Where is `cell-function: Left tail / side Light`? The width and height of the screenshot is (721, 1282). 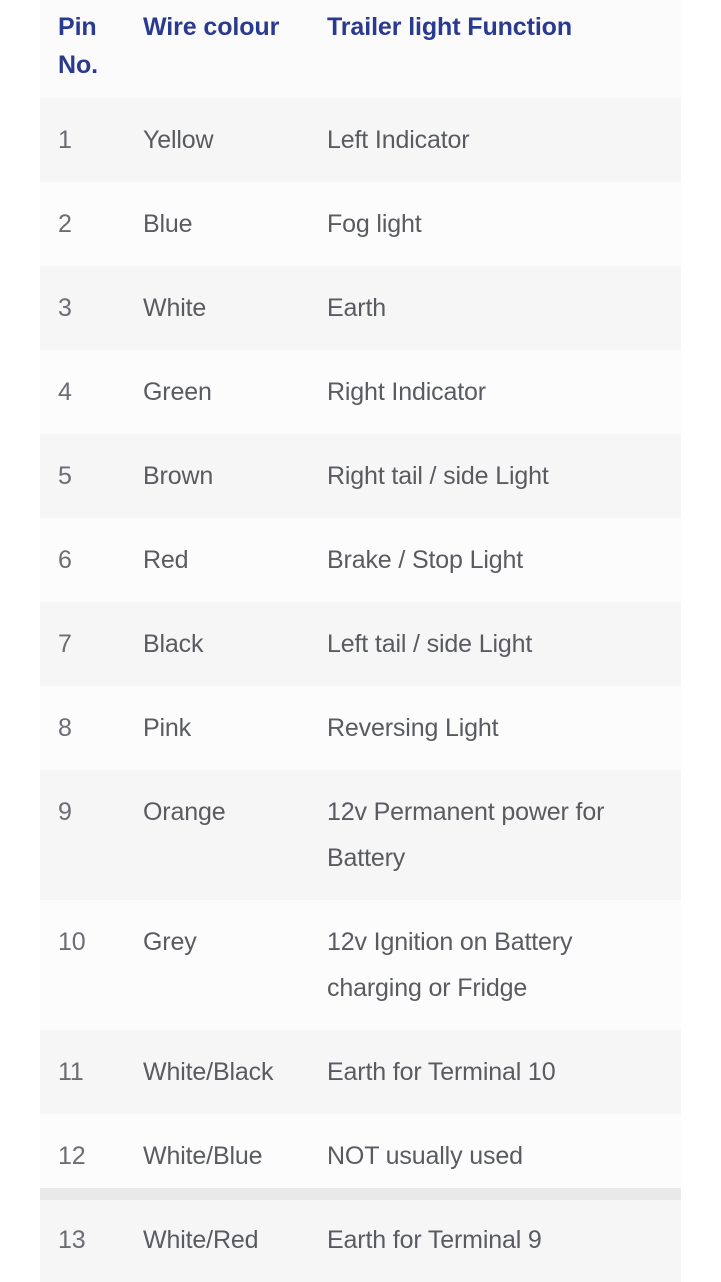
cell-function: Left tail / side Light is located at coordinates (430, 644).